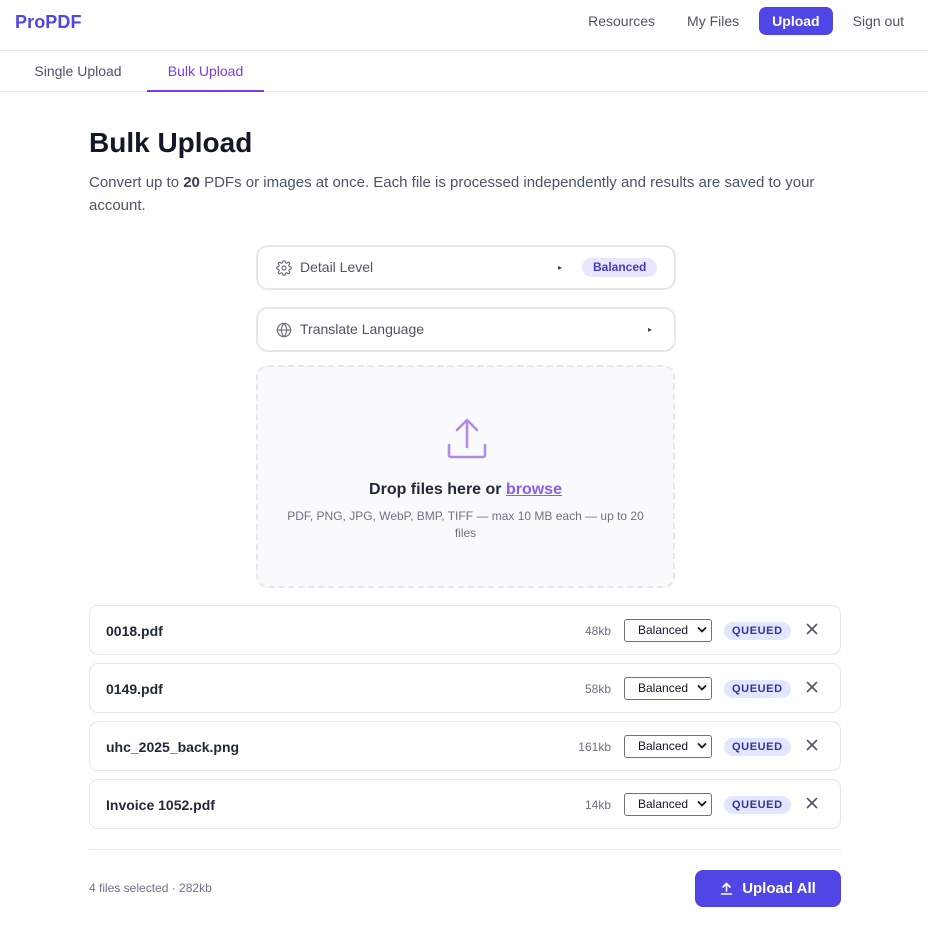  I want to click on nav-upload-link: Upload, so click(796, 21).